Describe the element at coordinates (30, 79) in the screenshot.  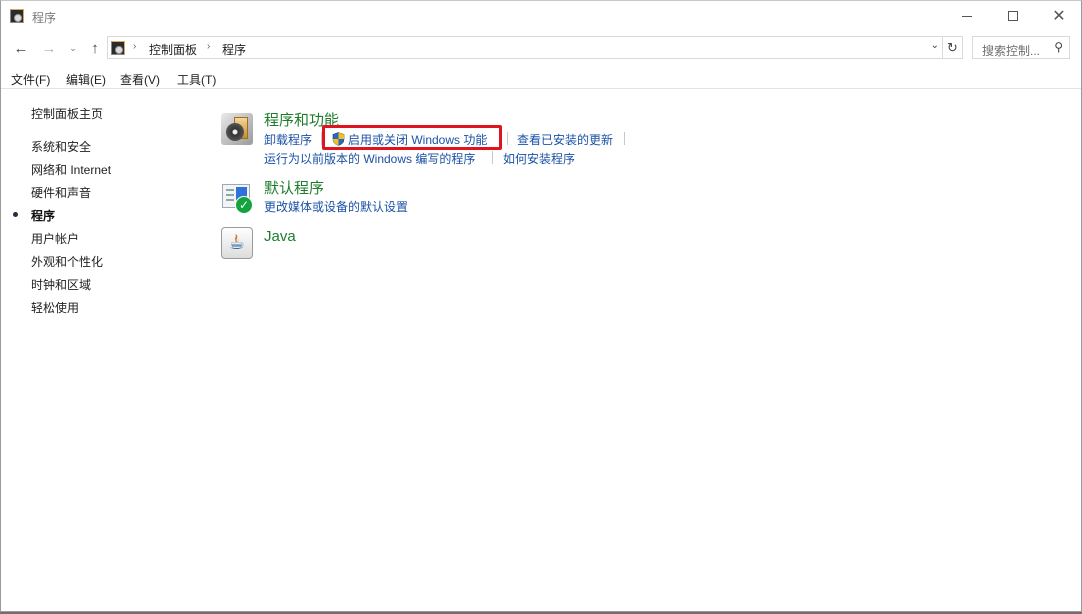
I see `menu-file: 文件(F)` at that location.